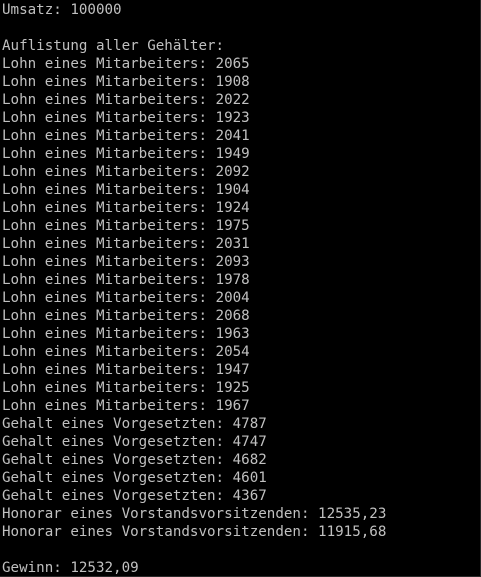 The width and height of the screenshot is (481, 577). What do you see at coordinates (126, 208) in the screenshot?
I see `console-line: Lohn eines Mitarbeiters: 1924` at bounding box center [126, 208].